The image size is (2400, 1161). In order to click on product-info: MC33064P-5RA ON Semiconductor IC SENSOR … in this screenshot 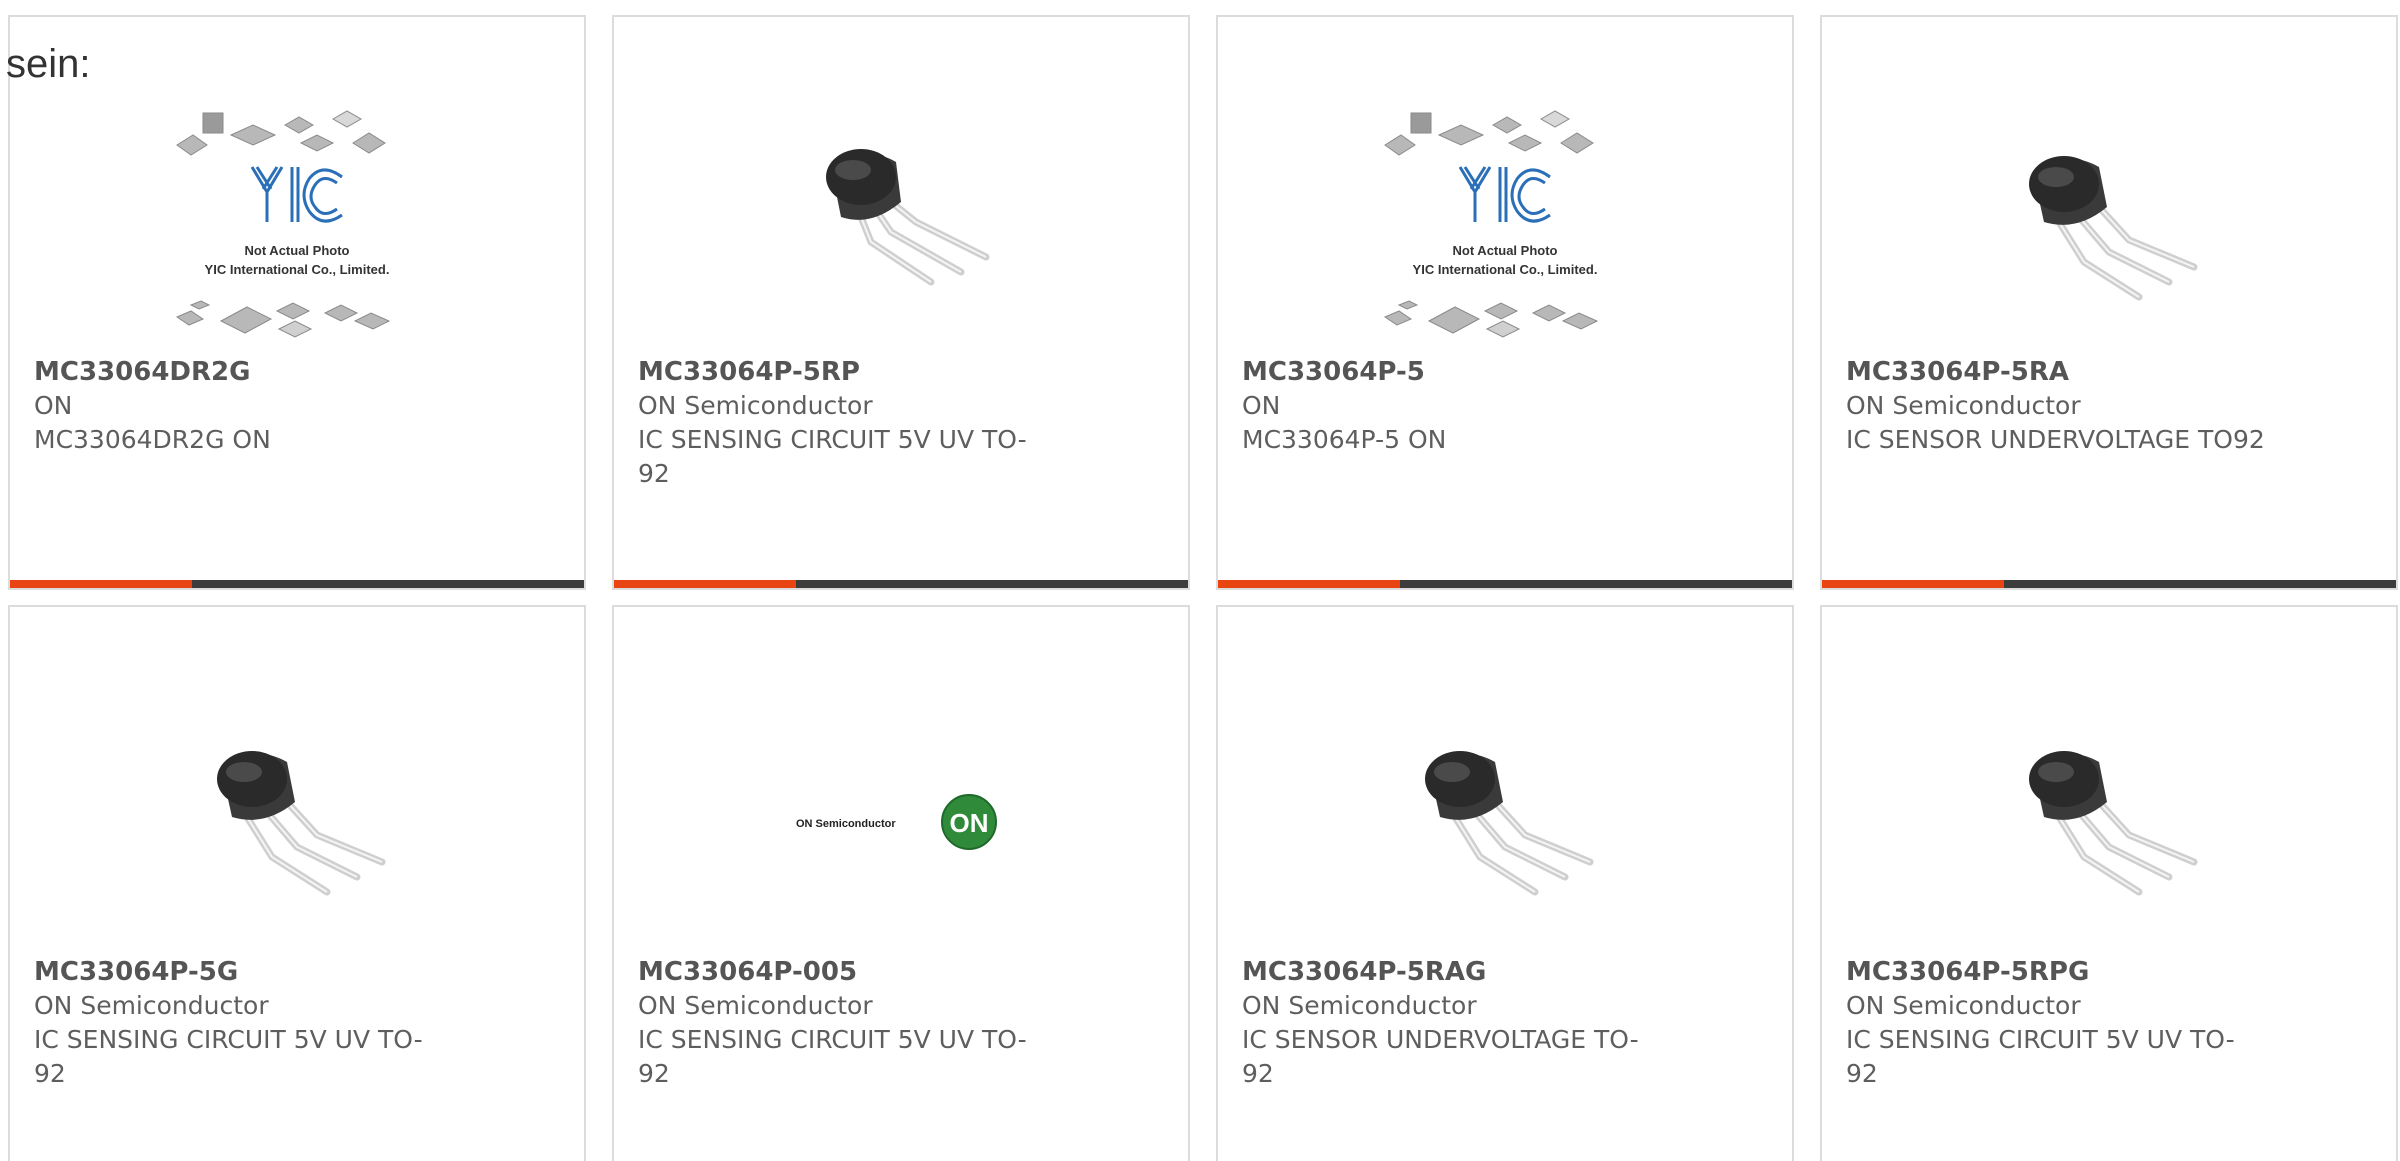, I will do `click(2056, 406)`.